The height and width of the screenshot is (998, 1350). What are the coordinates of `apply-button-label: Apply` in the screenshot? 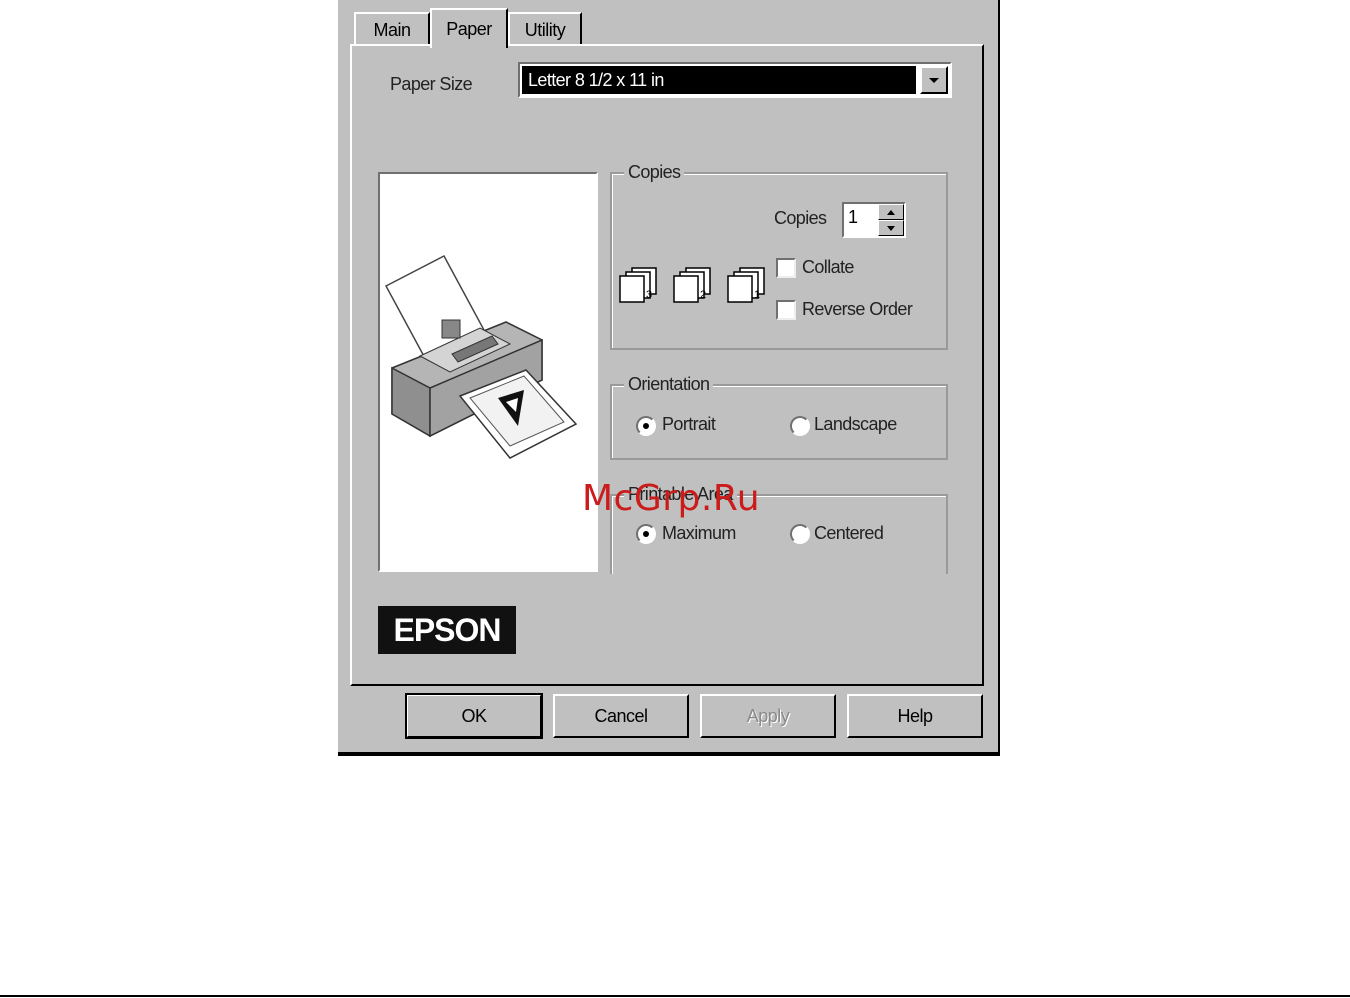 It's located at (768, 715).